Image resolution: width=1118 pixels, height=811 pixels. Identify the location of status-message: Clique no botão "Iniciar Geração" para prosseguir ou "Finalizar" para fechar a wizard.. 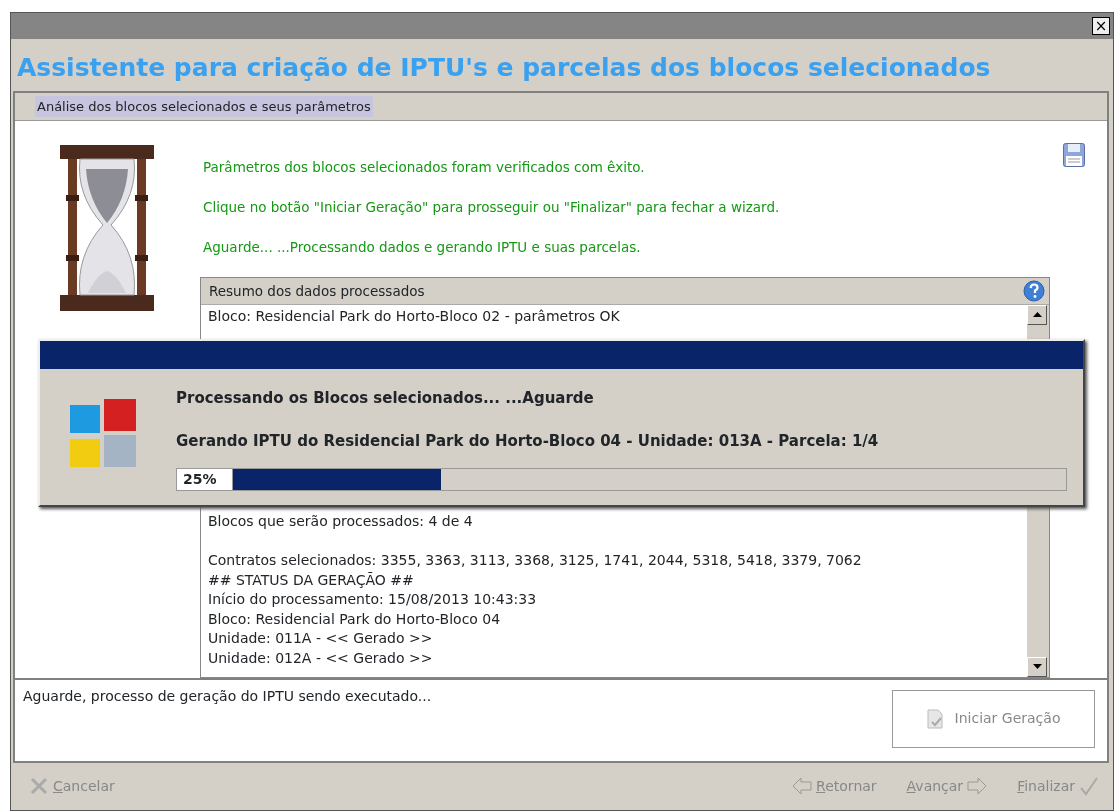
(491, 207).